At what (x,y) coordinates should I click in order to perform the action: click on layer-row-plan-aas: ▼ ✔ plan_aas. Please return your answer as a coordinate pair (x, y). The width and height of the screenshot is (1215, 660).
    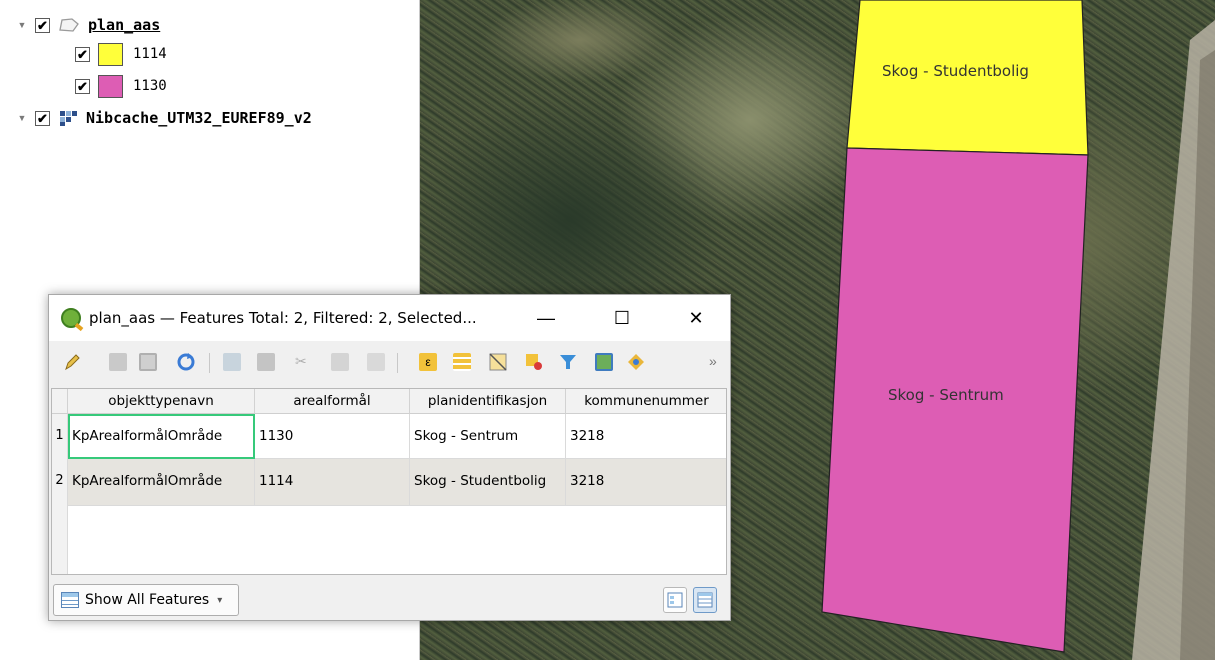
    Looking at the image, I should click on (88, 25).